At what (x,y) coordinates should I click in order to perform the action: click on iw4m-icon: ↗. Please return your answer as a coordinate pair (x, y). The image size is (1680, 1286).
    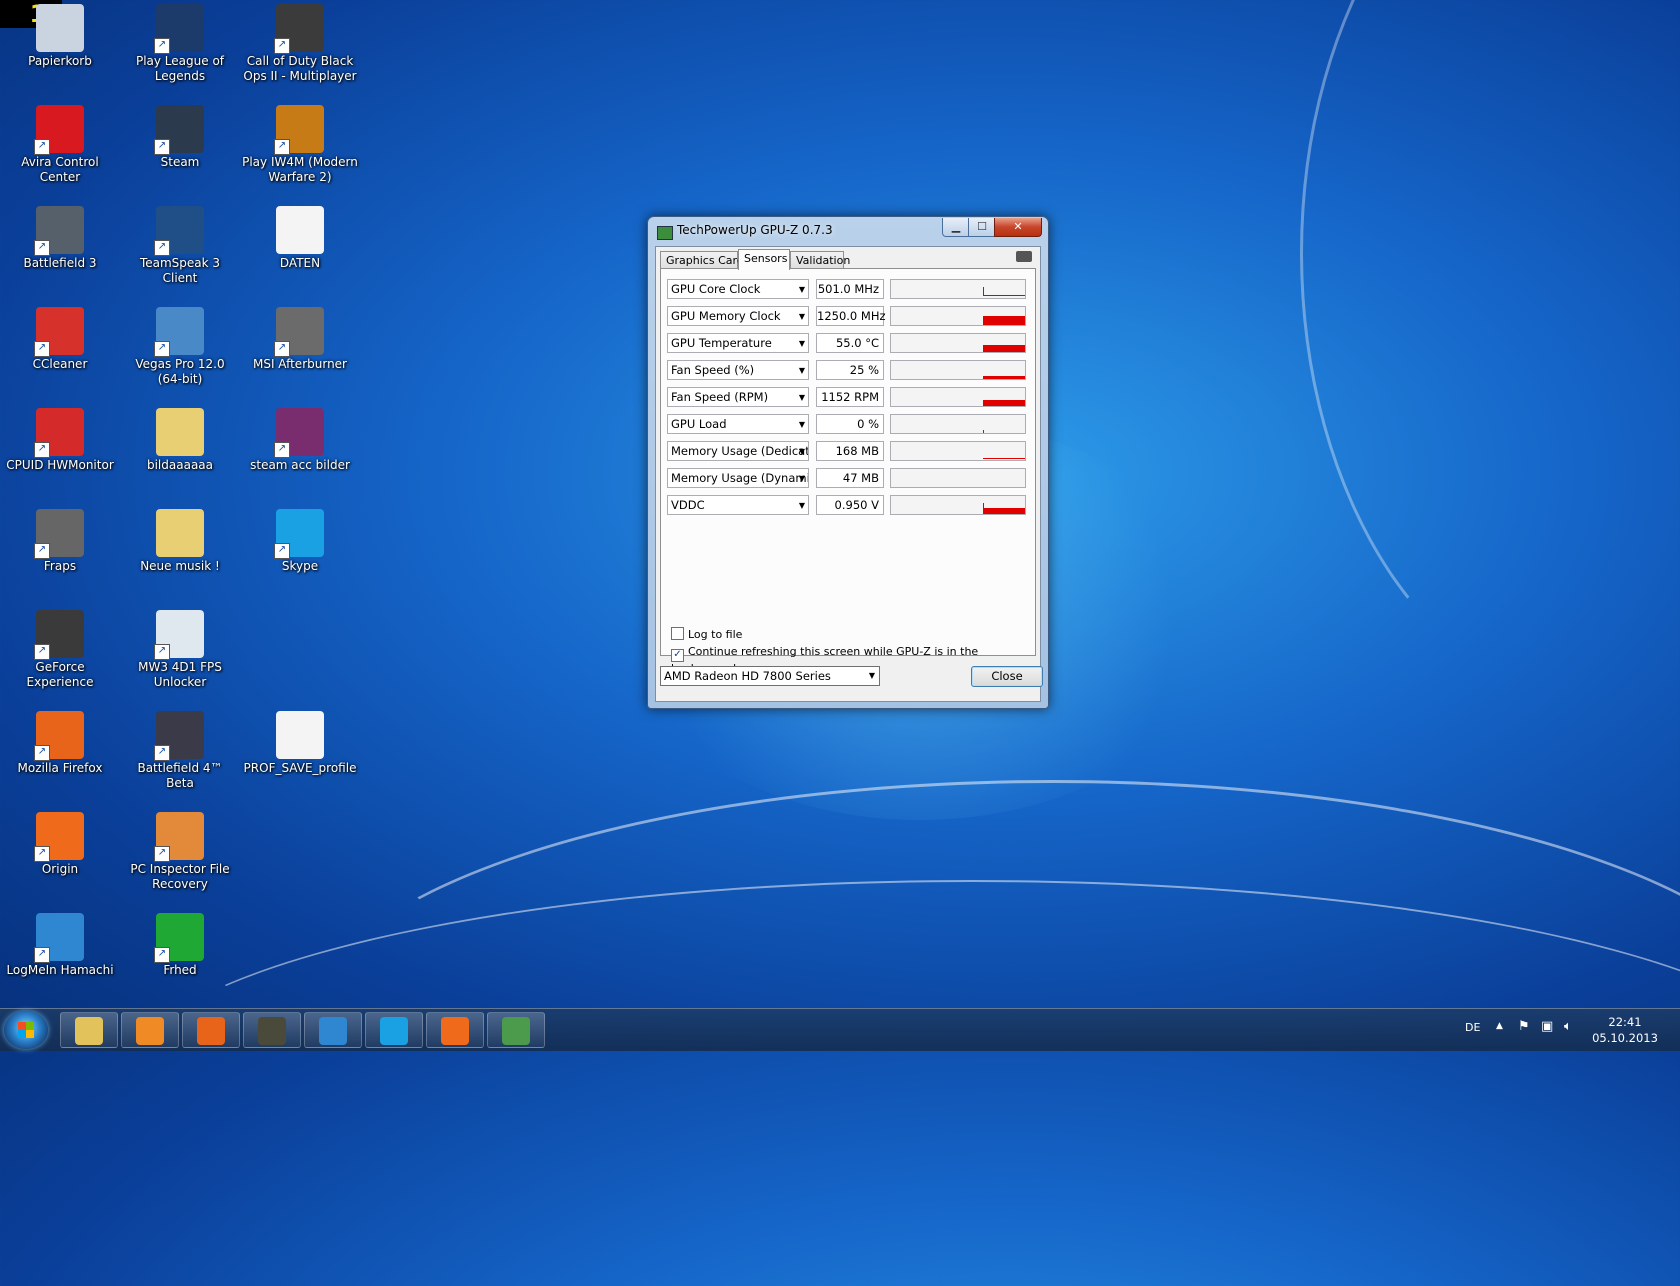
    Looking at the image, I should click on (299, 130).